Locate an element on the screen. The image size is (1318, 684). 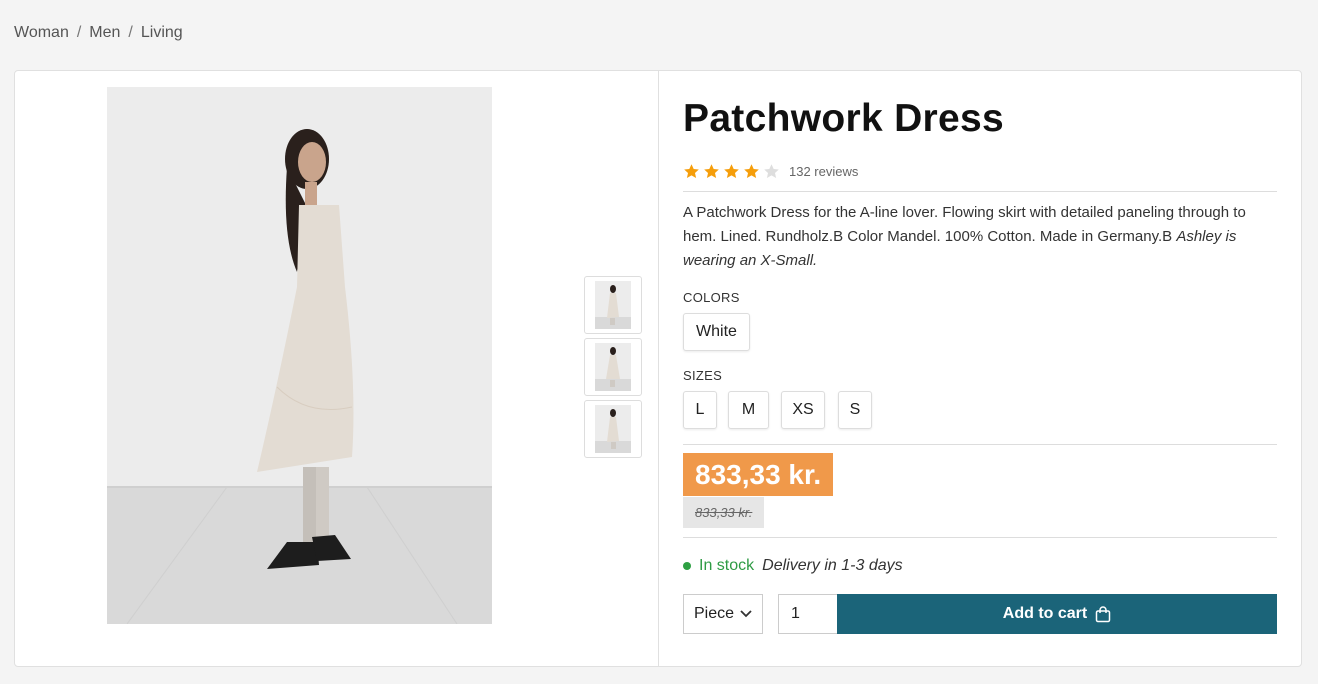
unit-select: Piece is located at coordinates (723, 614).